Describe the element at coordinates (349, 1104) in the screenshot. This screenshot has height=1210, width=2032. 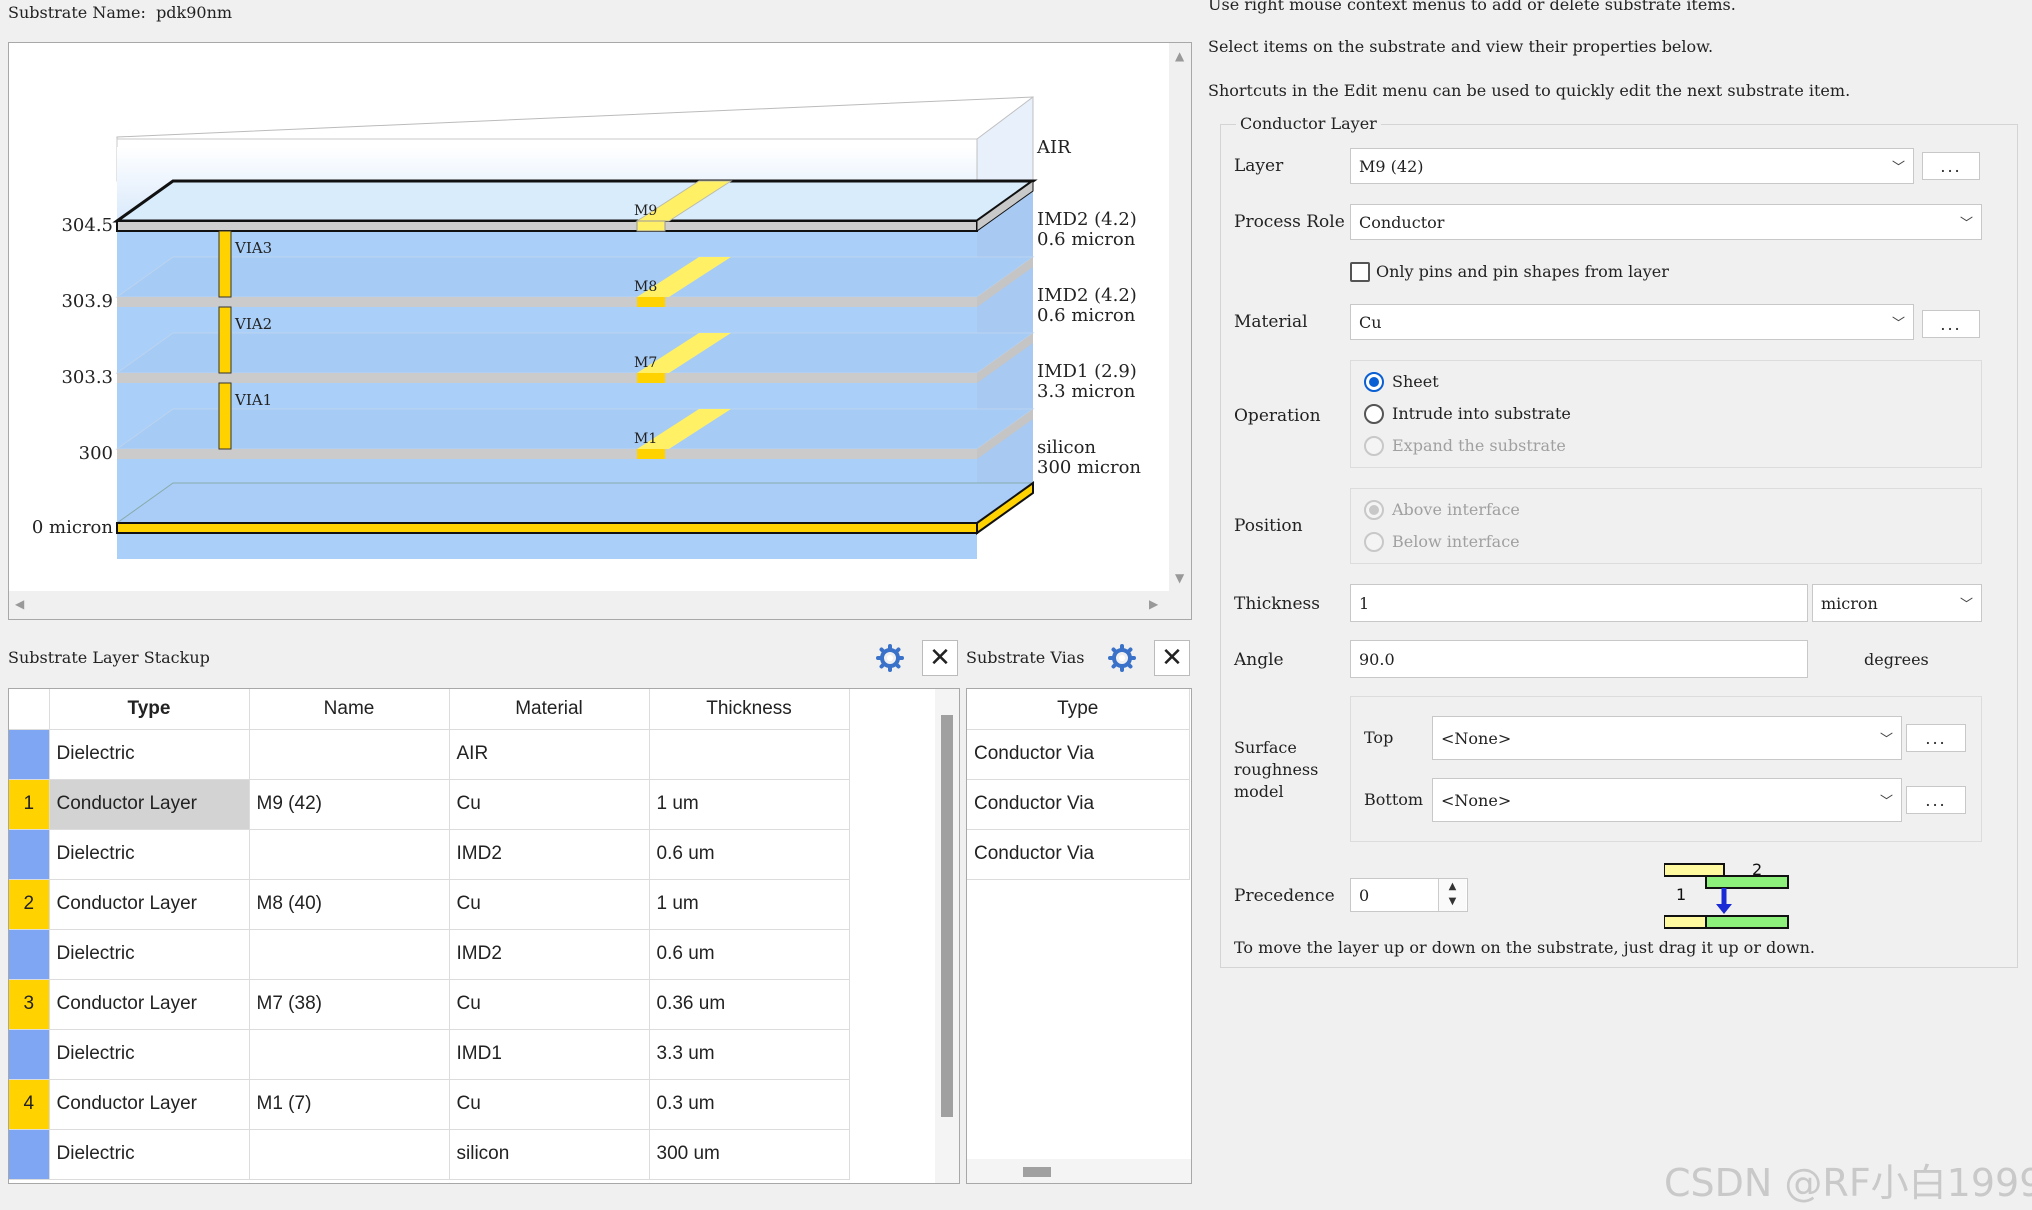
I see `row-name: M1 (7)` at that location.